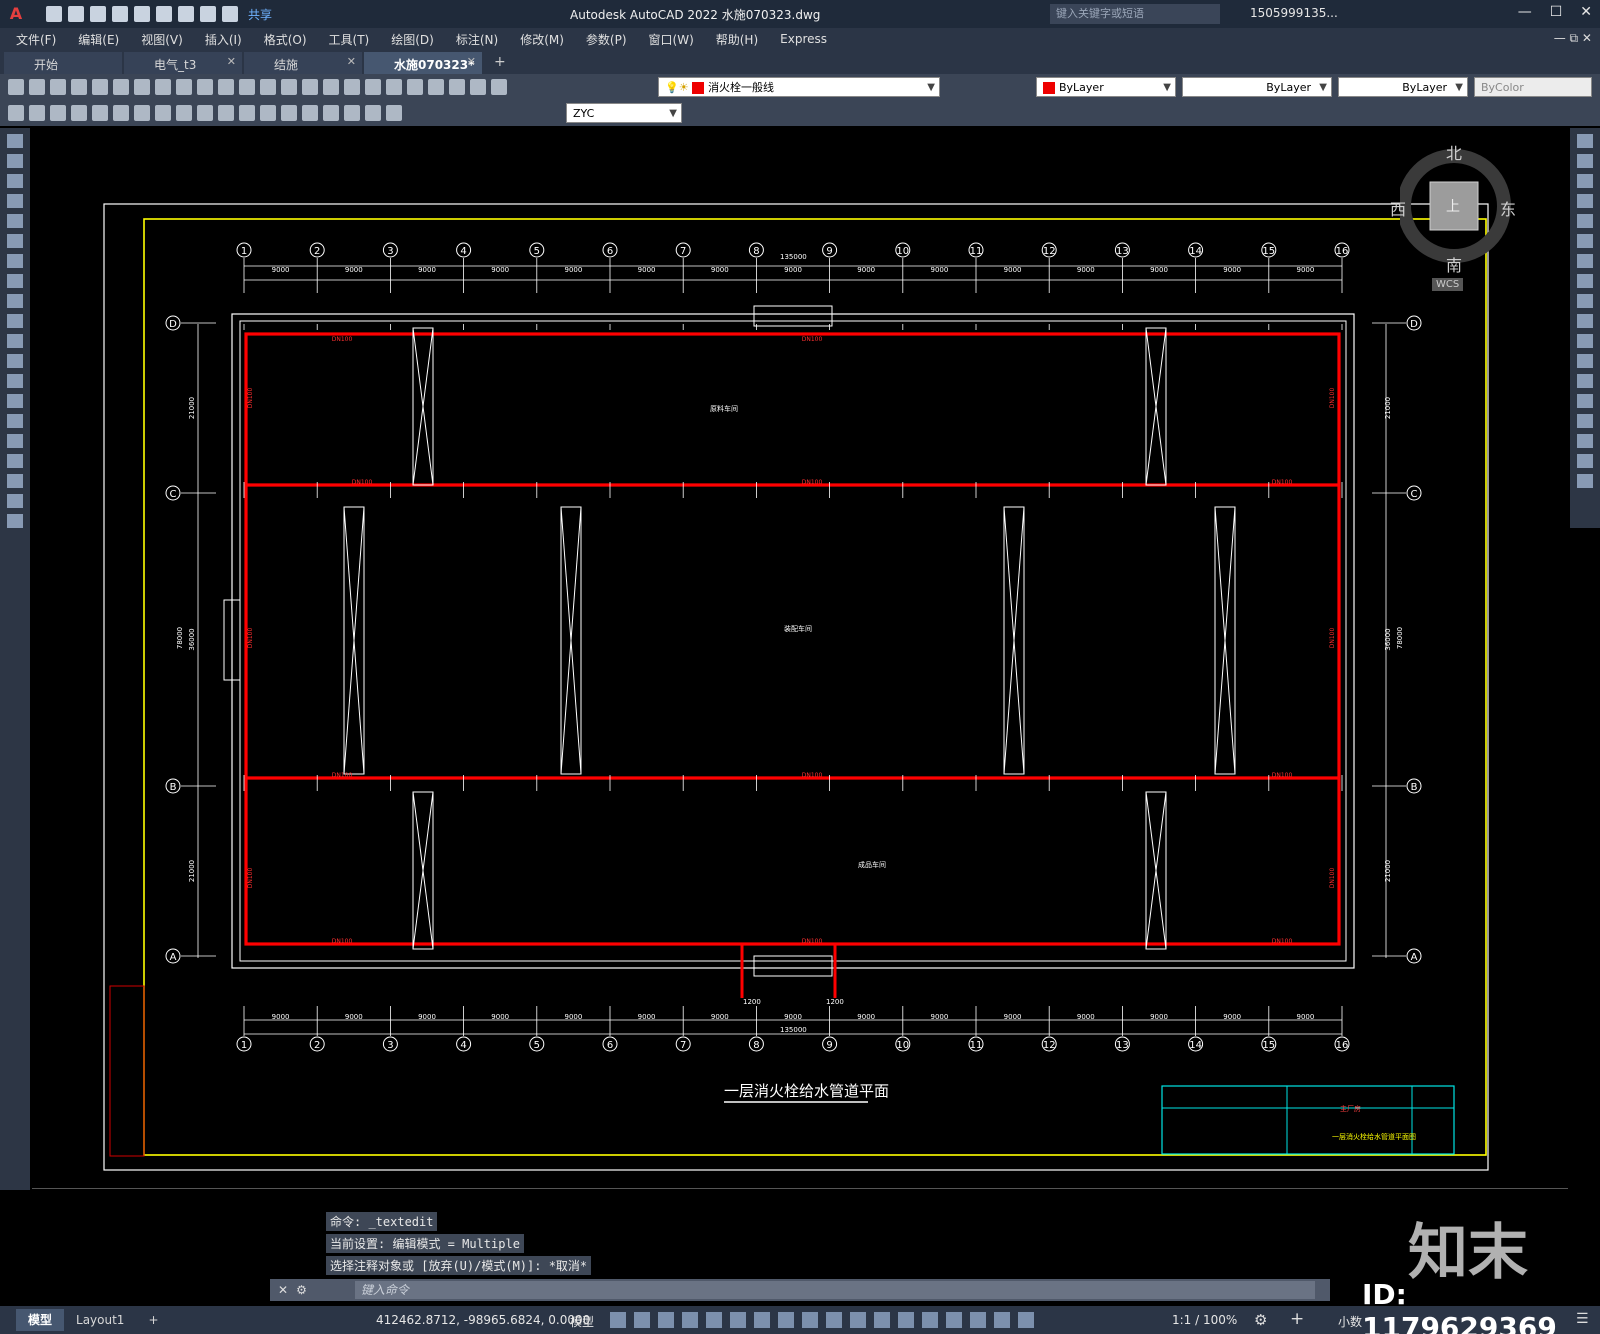 The width and height of the screenshot is (1600, 1334). Describe the element at coordinates (15, 321) in the screenshot. I see `ellipse-icon` at that location.